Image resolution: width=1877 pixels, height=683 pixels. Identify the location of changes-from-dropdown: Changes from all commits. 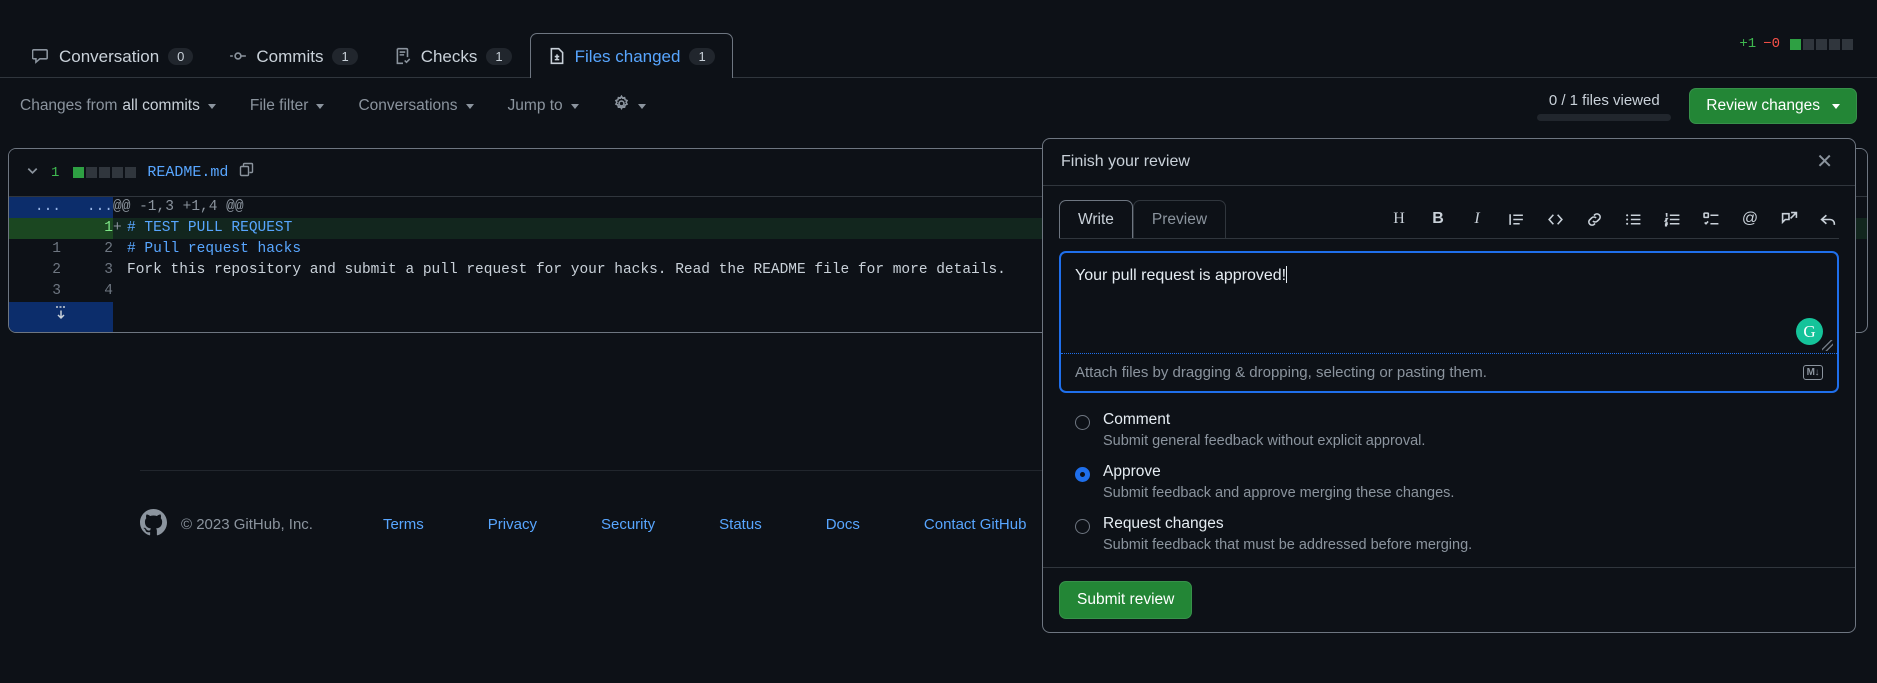
(118, 106).